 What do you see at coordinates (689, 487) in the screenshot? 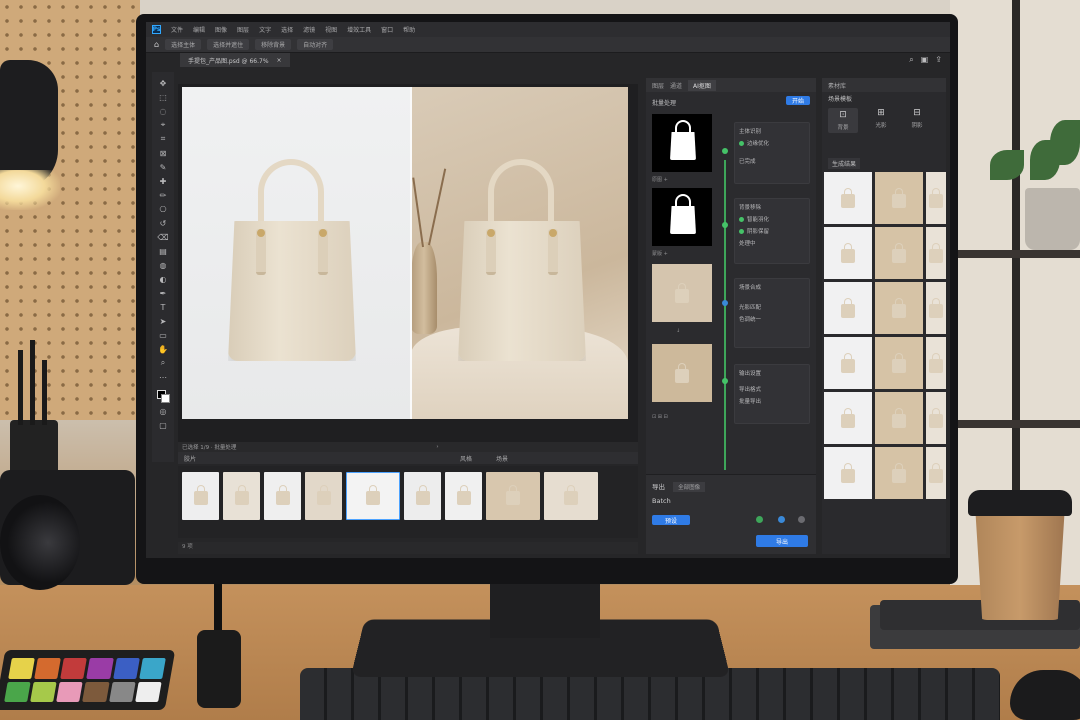
I see `export-scope-dropdown: 全部图像` at bounding box center [689, 487].